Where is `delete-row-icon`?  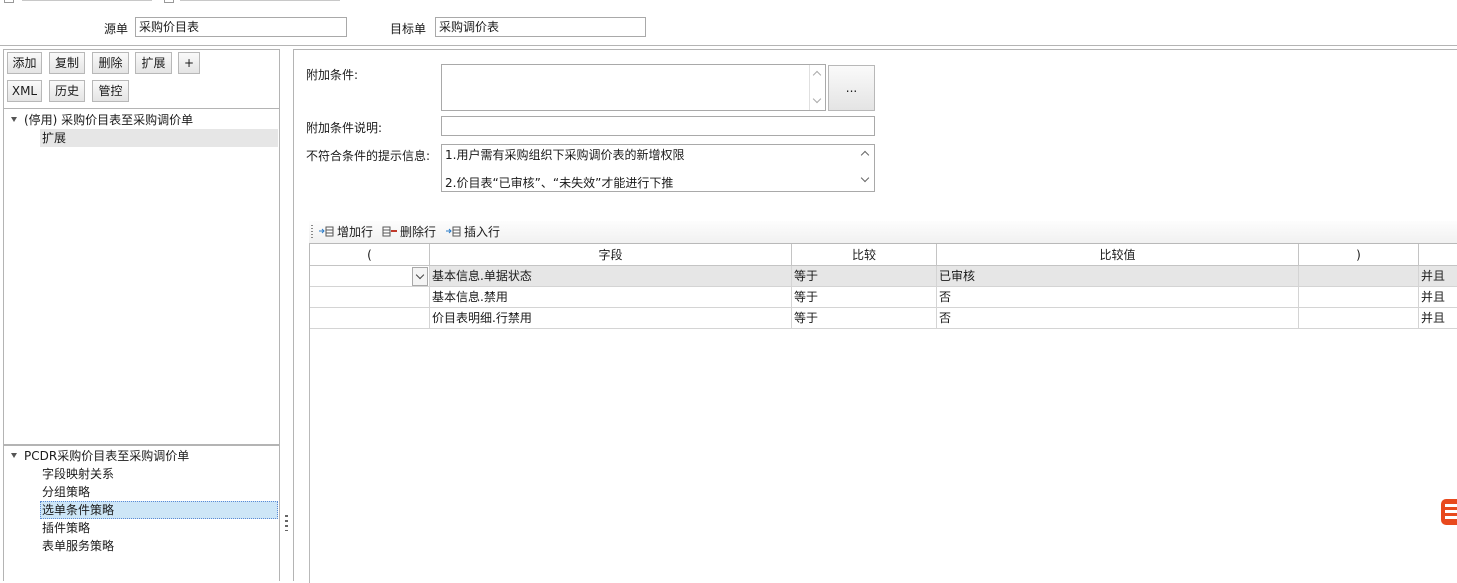
delete-row-icon is located at coordinates (389, 230).